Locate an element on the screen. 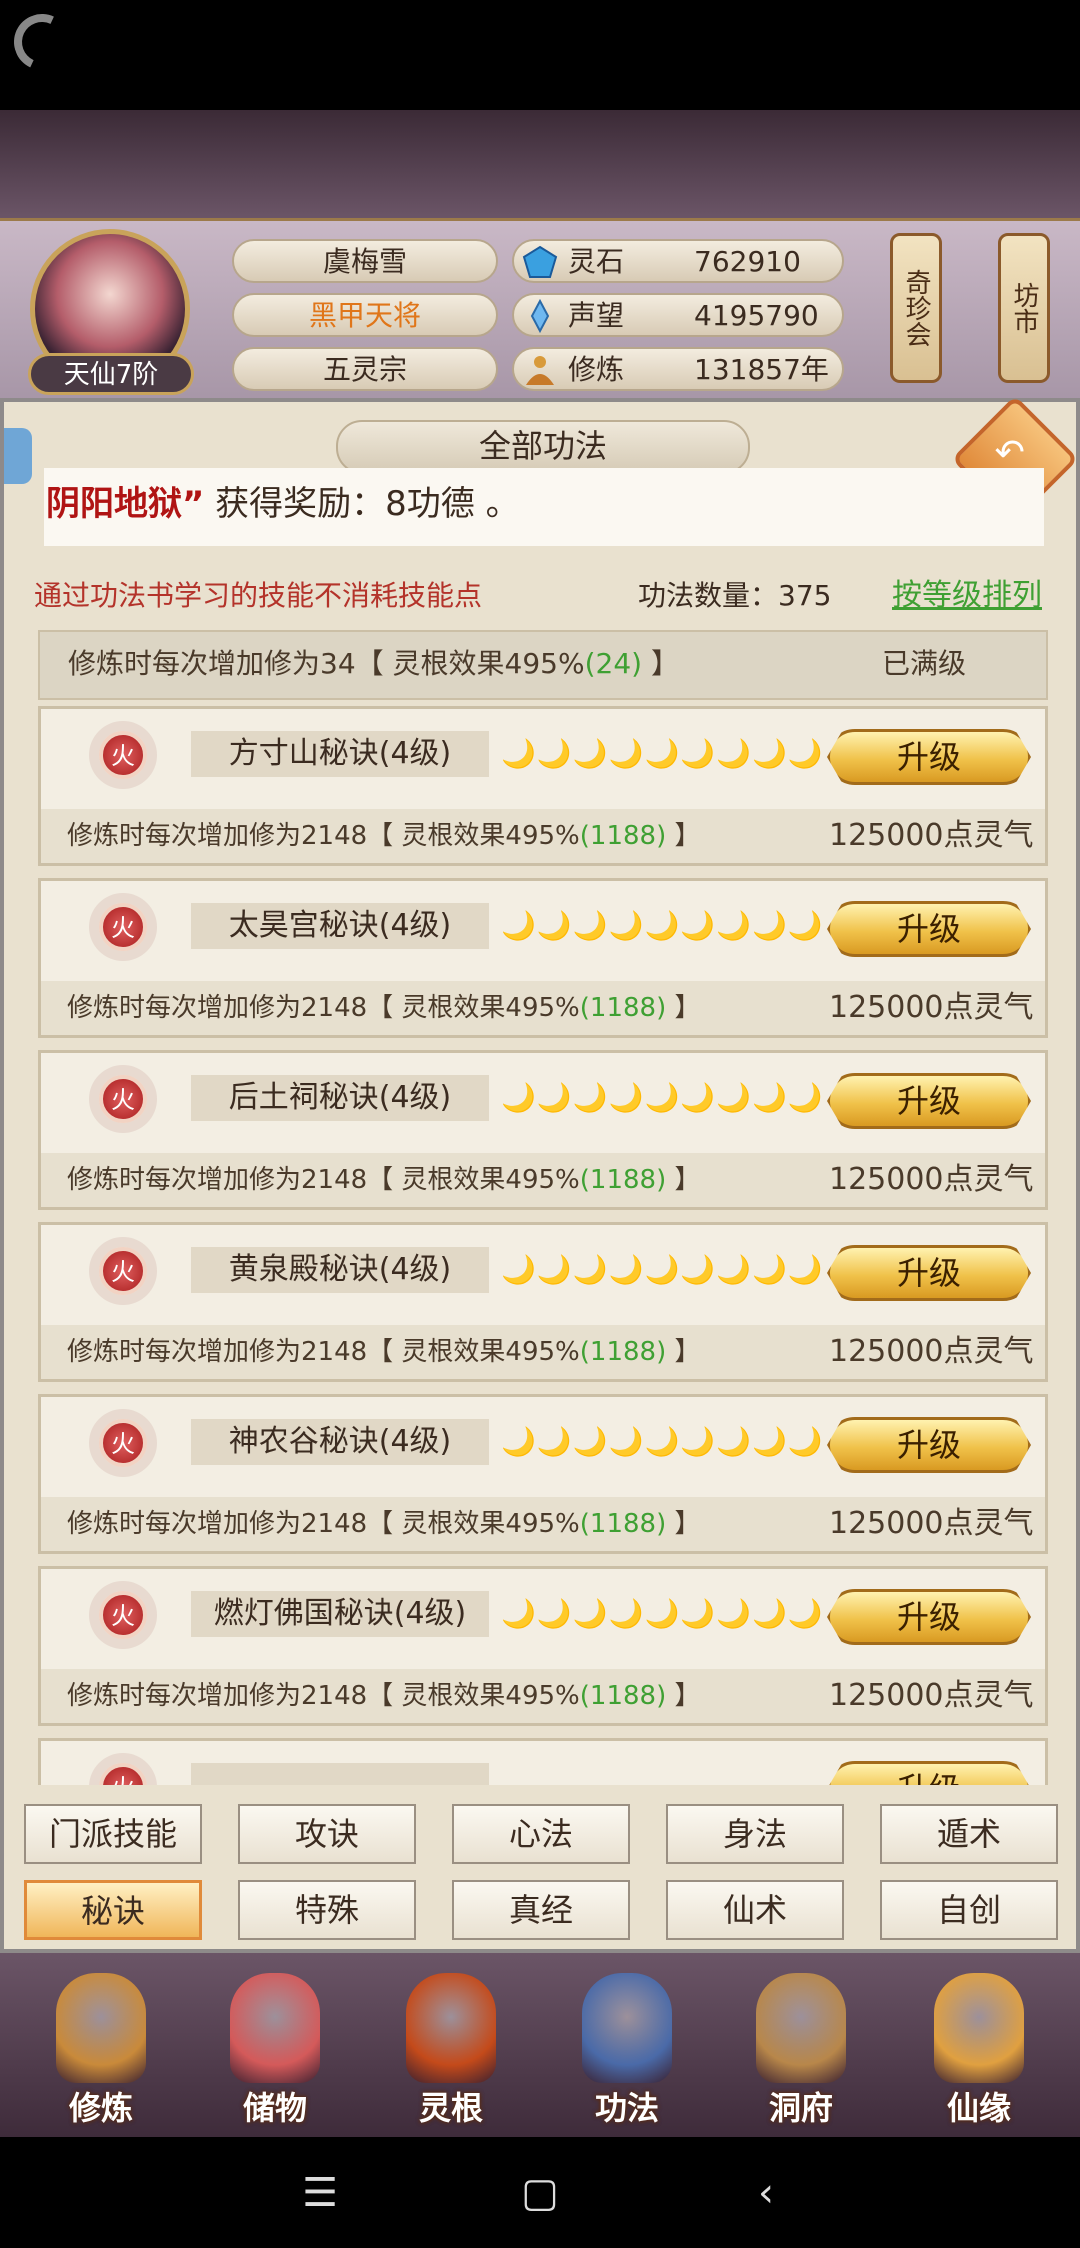  system-nav-bar: ☰ ▢ ‹ is located at coordinates (540, 2192).